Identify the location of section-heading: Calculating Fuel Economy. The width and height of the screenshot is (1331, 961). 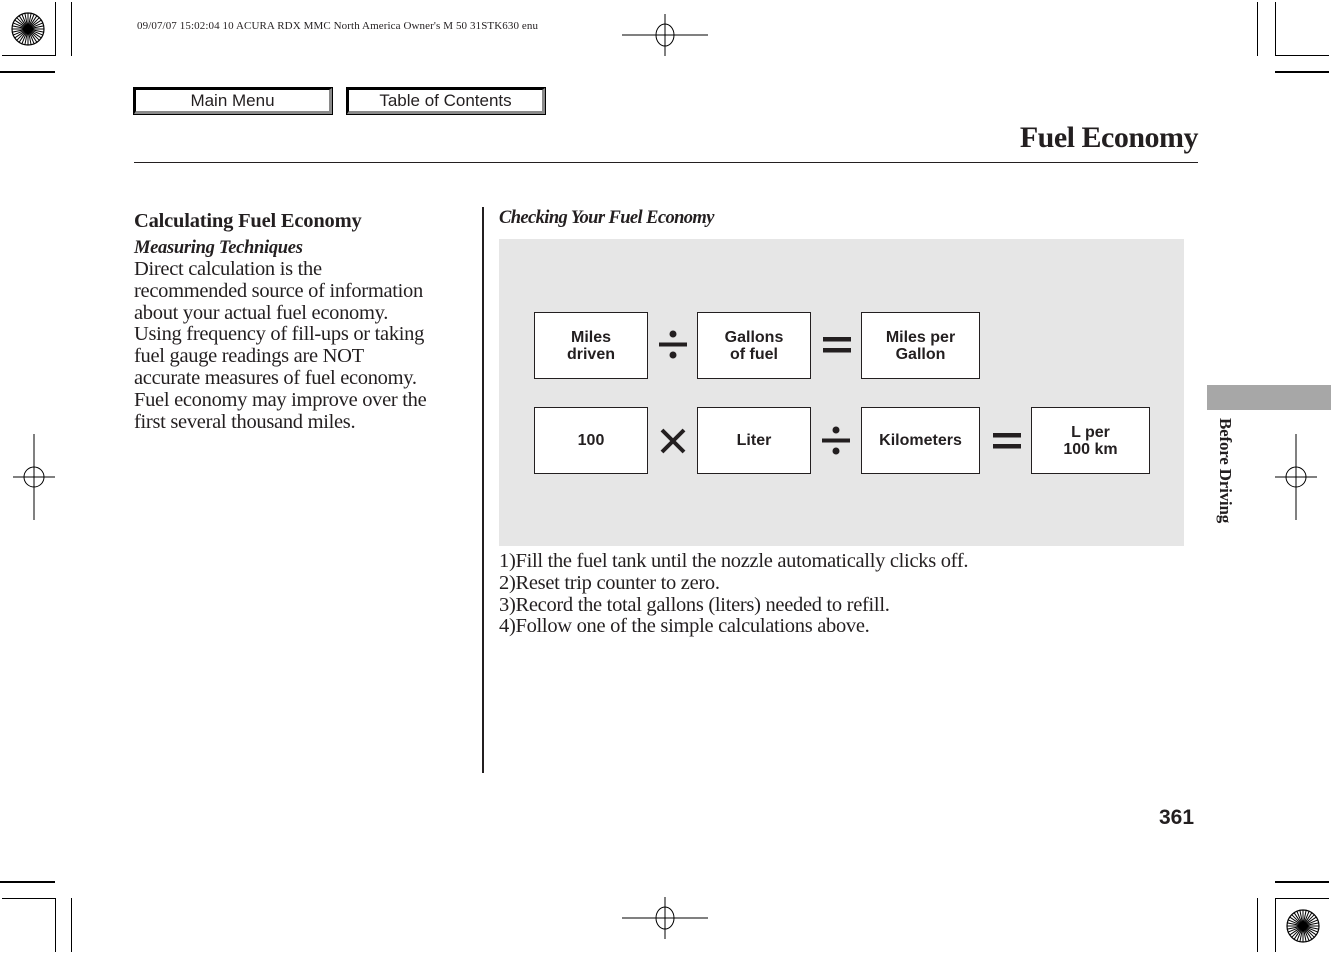
(248, 221).